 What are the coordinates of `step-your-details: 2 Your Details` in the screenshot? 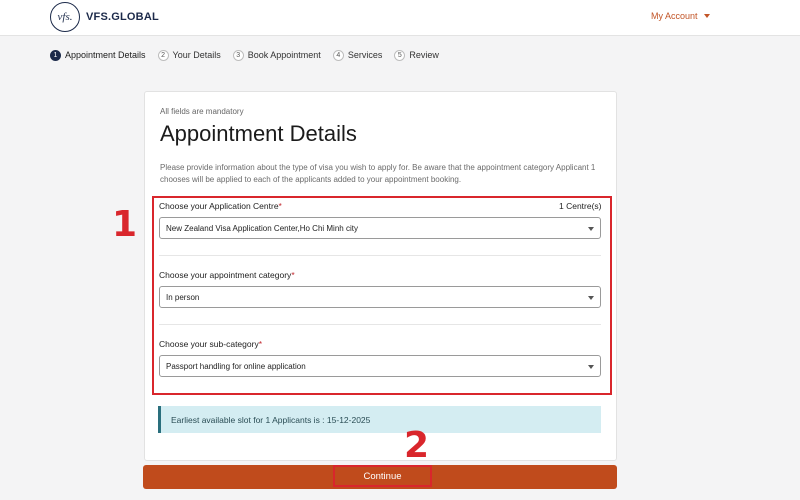 It's located at (189, 55).